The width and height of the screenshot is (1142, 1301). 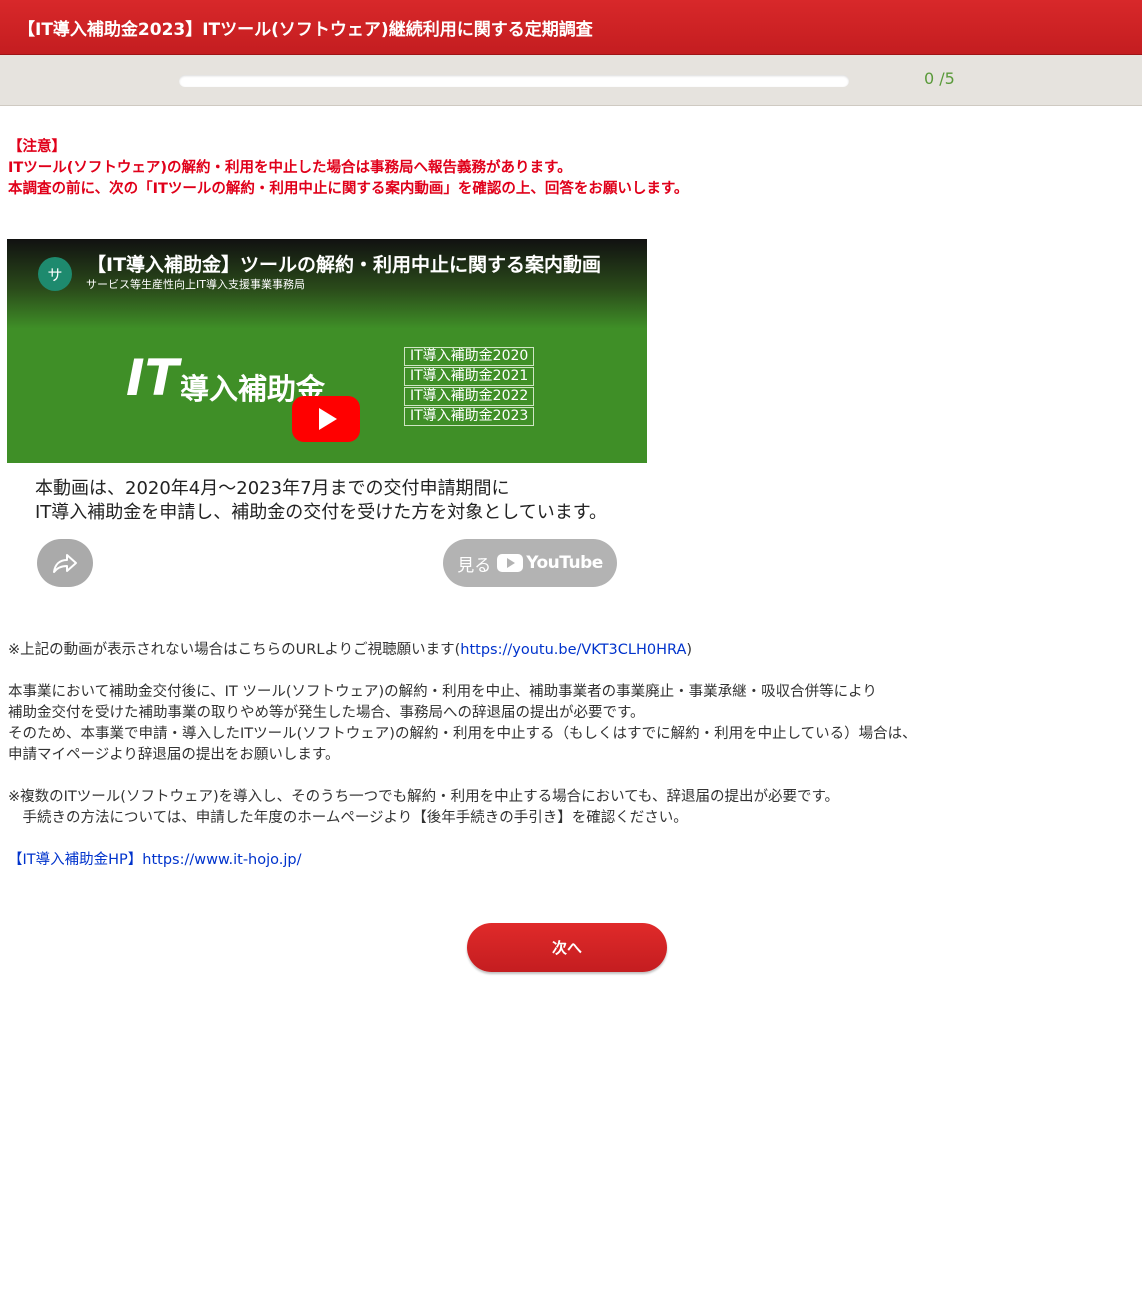 I want to click on play-icon, so click(x=328, y=419).